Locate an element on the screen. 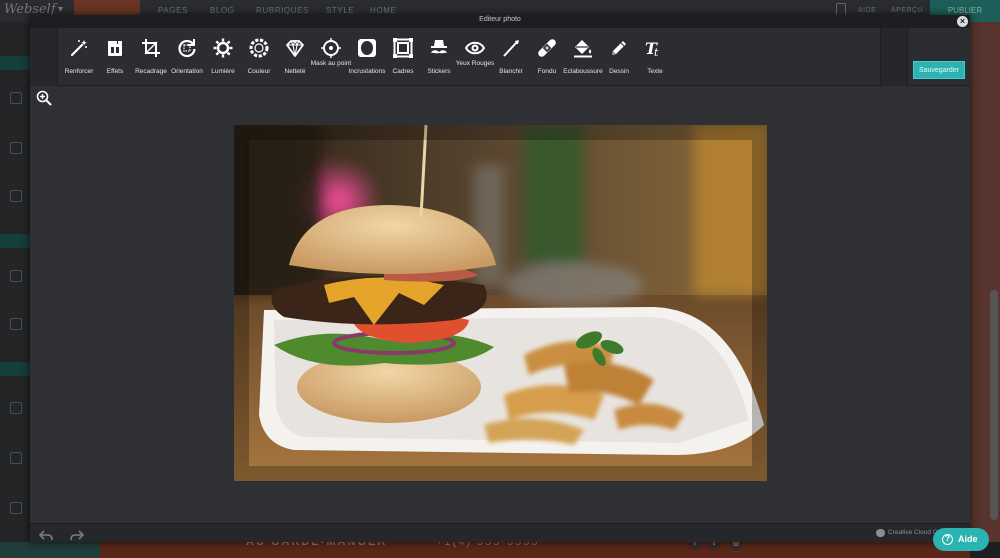  crop-icon is located at coordinates (151, 48).